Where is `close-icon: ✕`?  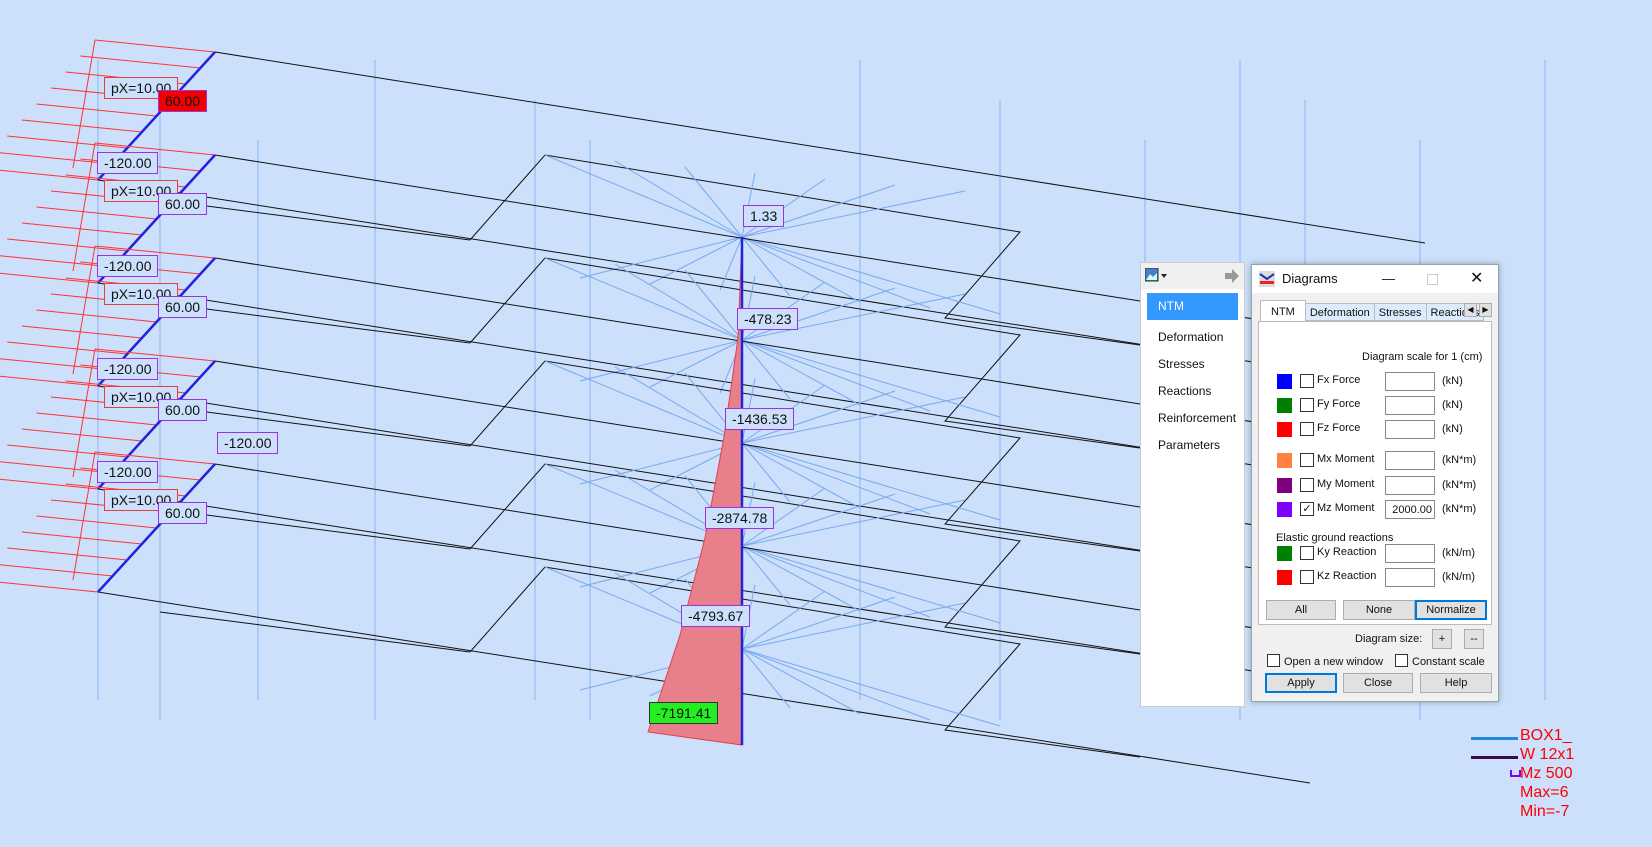 close-icon: ✕ is located at coordinates (1476, 279).